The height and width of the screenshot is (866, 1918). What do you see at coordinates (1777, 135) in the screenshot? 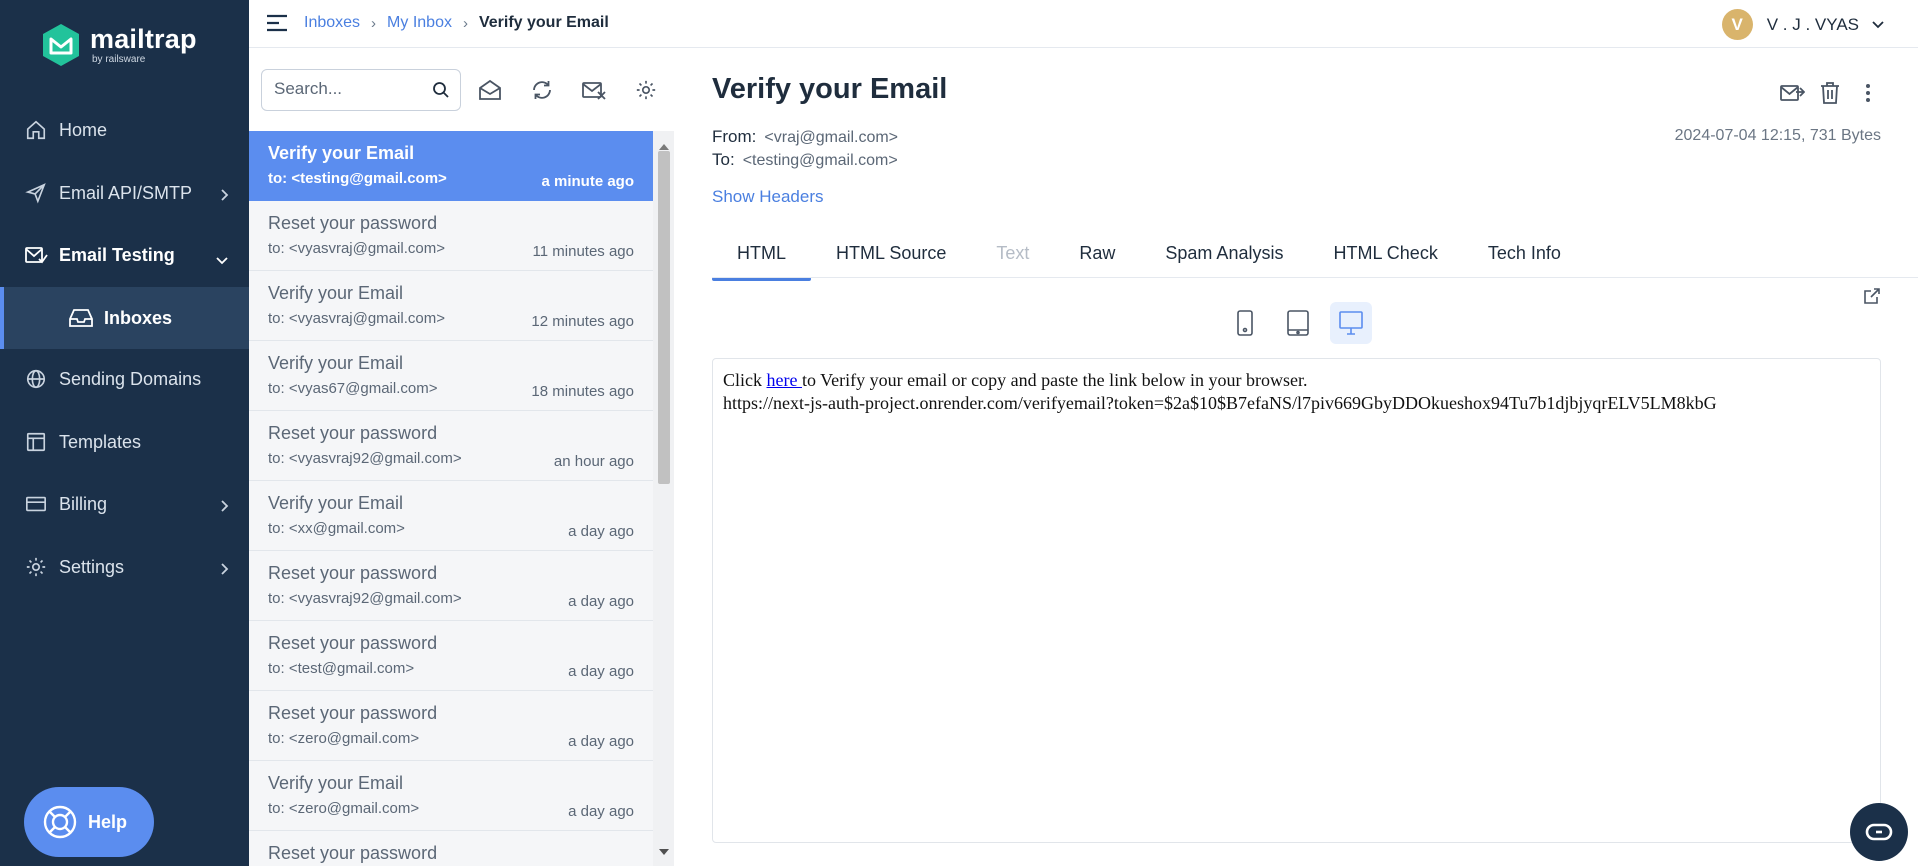
I see `message-meta: 2024-07-04 12:15, 731 Bytes` at bounding box center [1777, 135].